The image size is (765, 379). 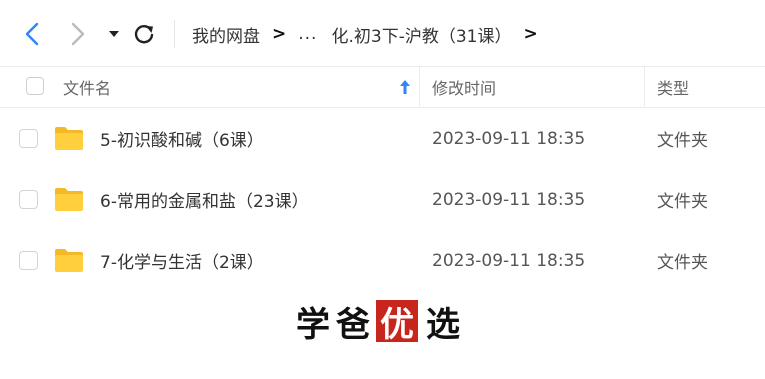 I want to click on breadcrumb-root: 我的网盘, so click(x=226, y=34).